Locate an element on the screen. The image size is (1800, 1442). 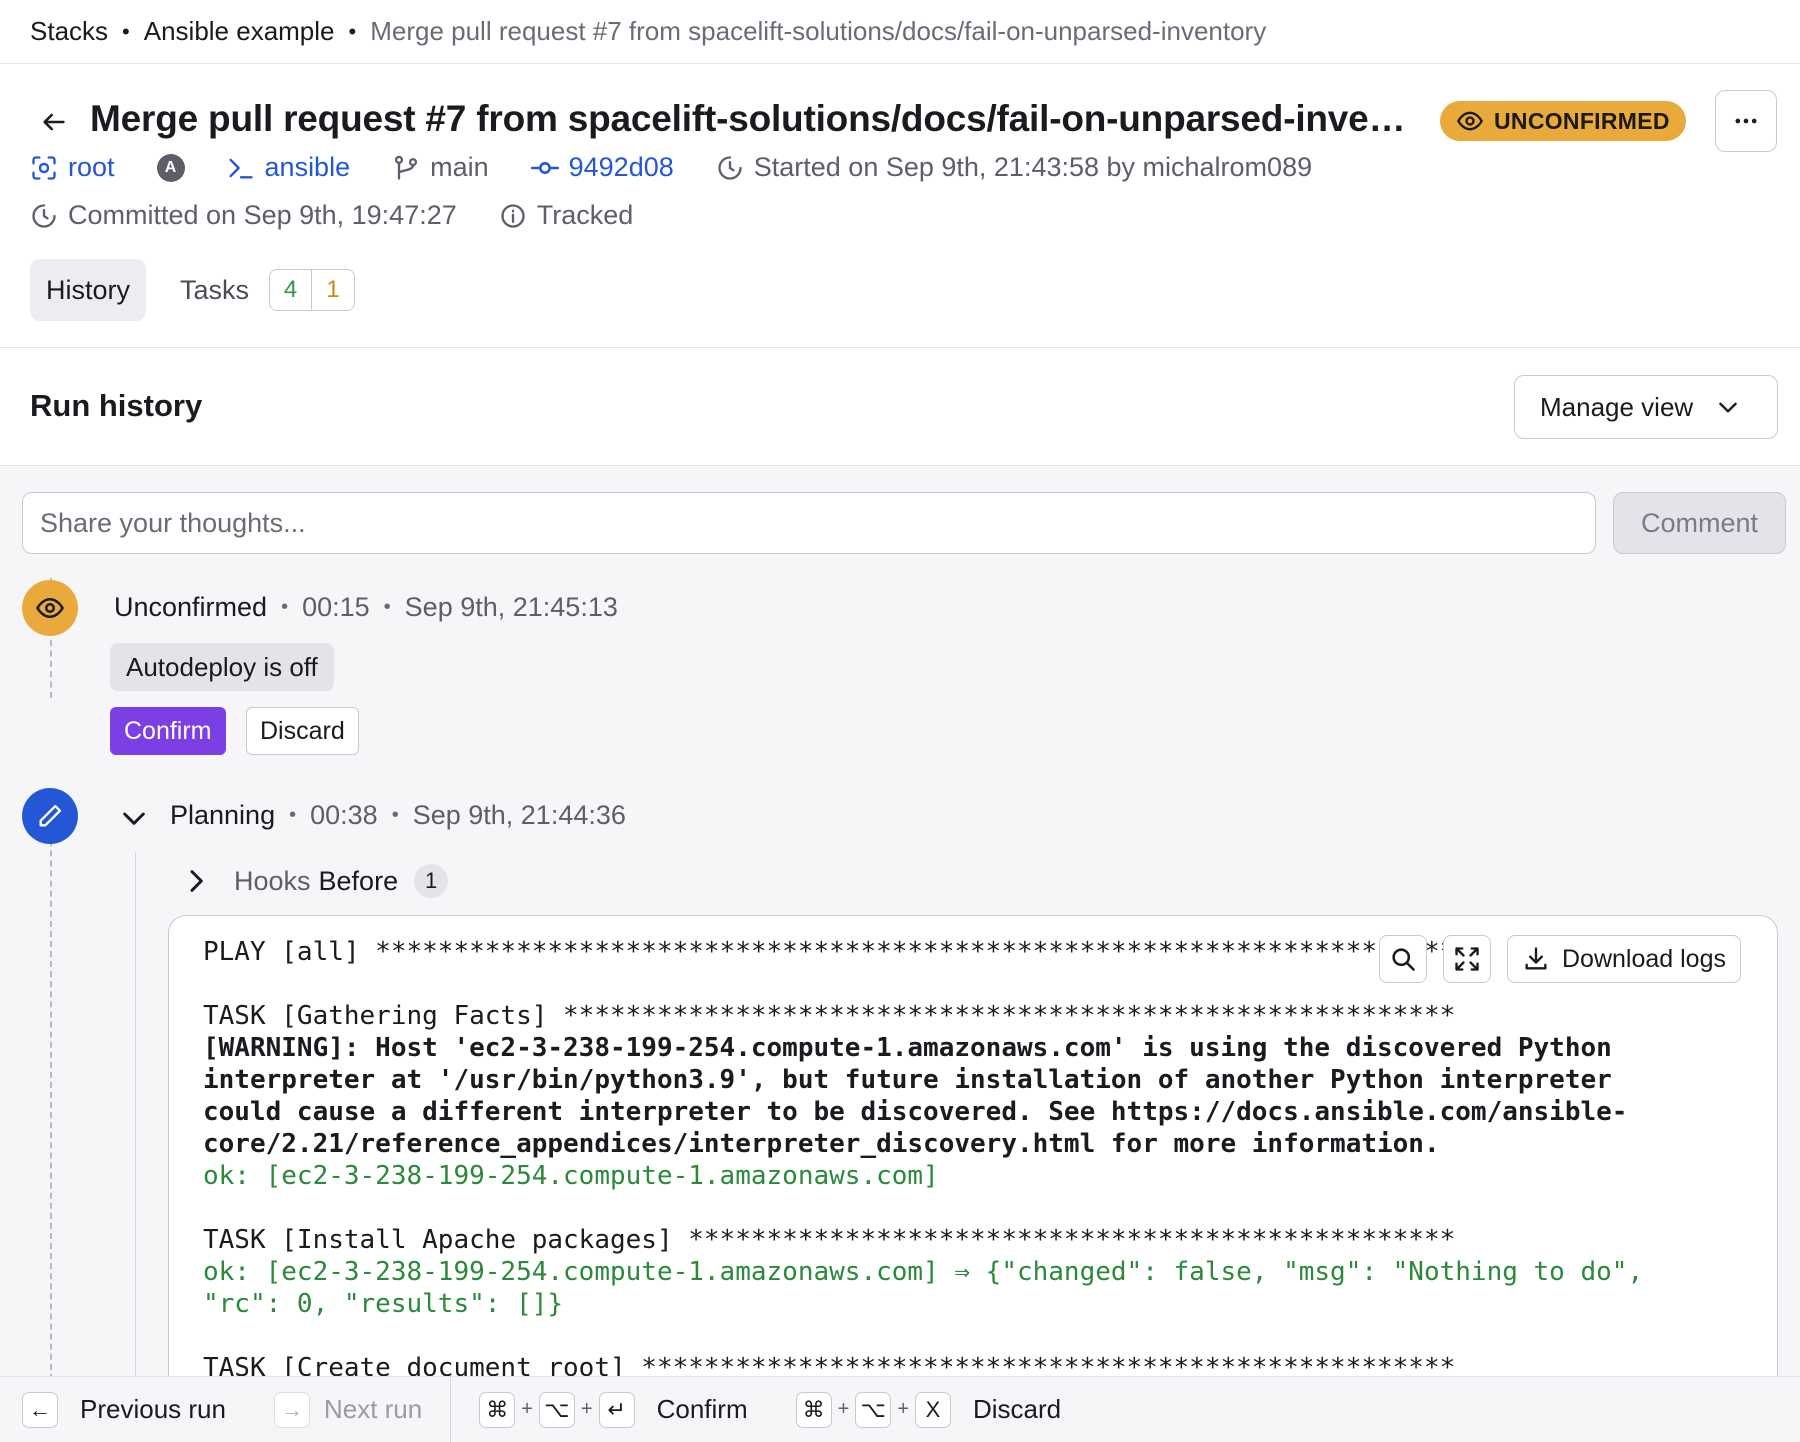
status-badge-label: UNCONFIRMED is located at coordinates (1582, 120).